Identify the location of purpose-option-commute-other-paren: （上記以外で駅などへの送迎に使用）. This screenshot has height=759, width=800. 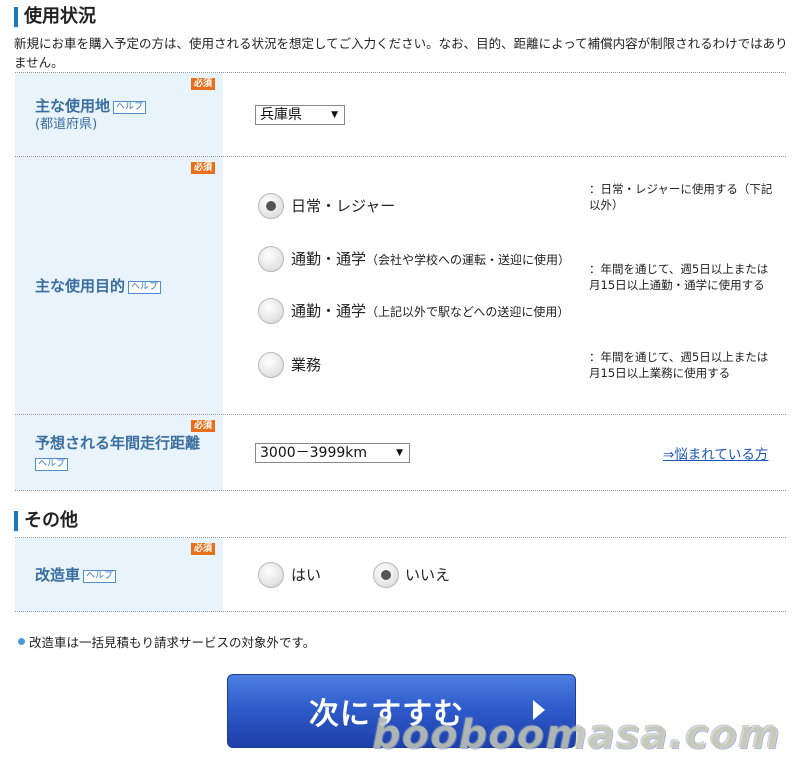
(468, 312).